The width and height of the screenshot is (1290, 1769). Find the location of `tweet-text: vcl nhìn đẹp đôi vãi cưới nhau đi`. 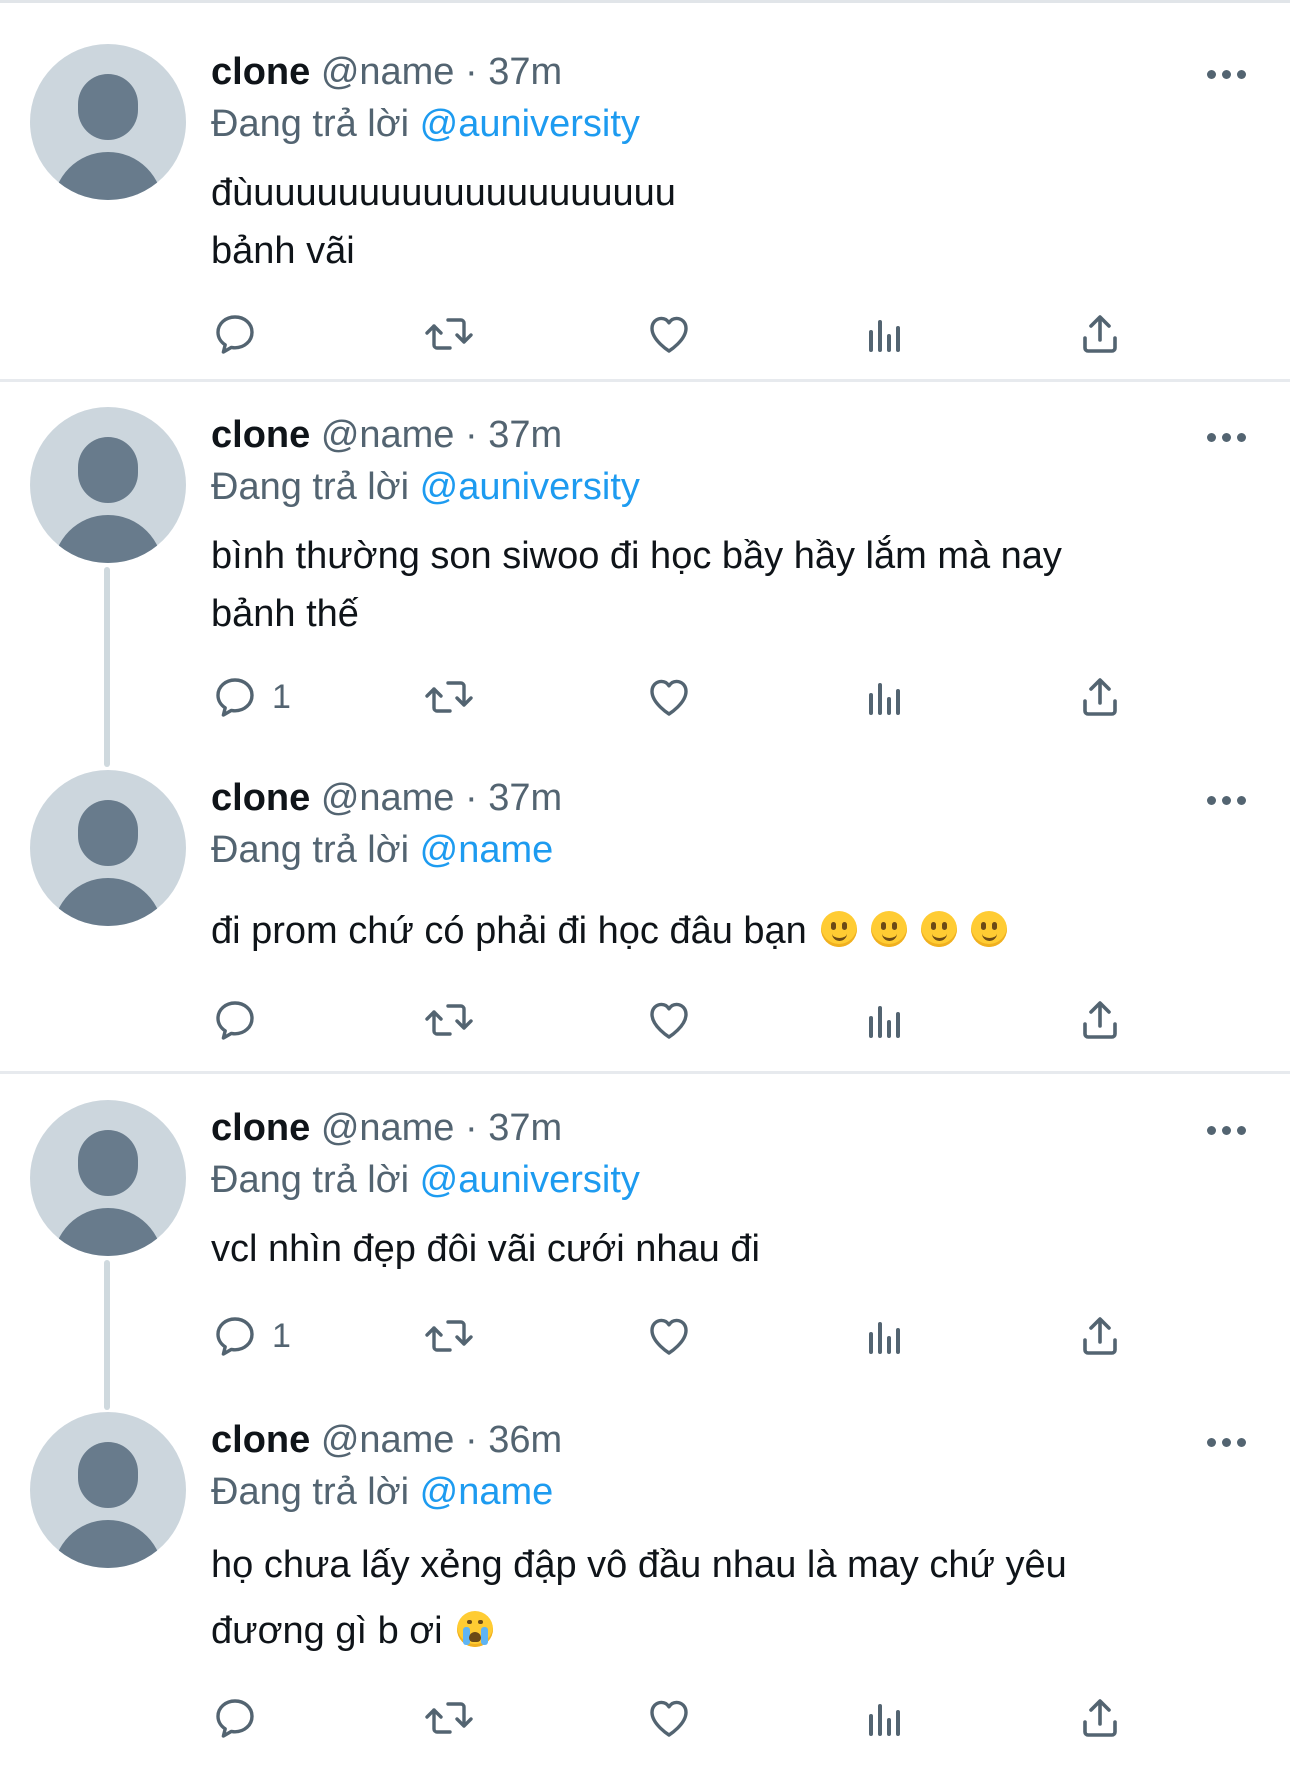

tweet-text: vcl nhìn đẹp đôi vãi cưới nhau đi is located at coordinates (716, 1249).